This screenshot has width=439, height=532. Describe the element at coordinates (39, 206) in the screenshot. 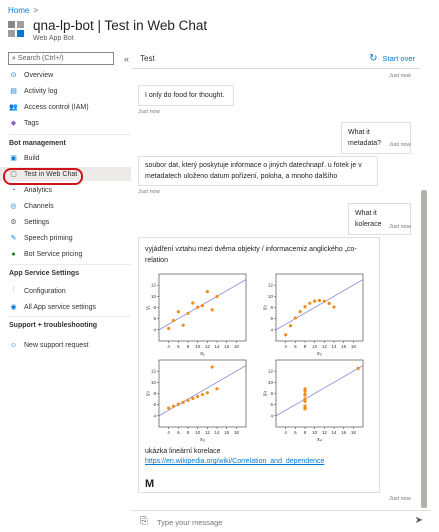

I see `sidebar-item-label: Channels` at that location.